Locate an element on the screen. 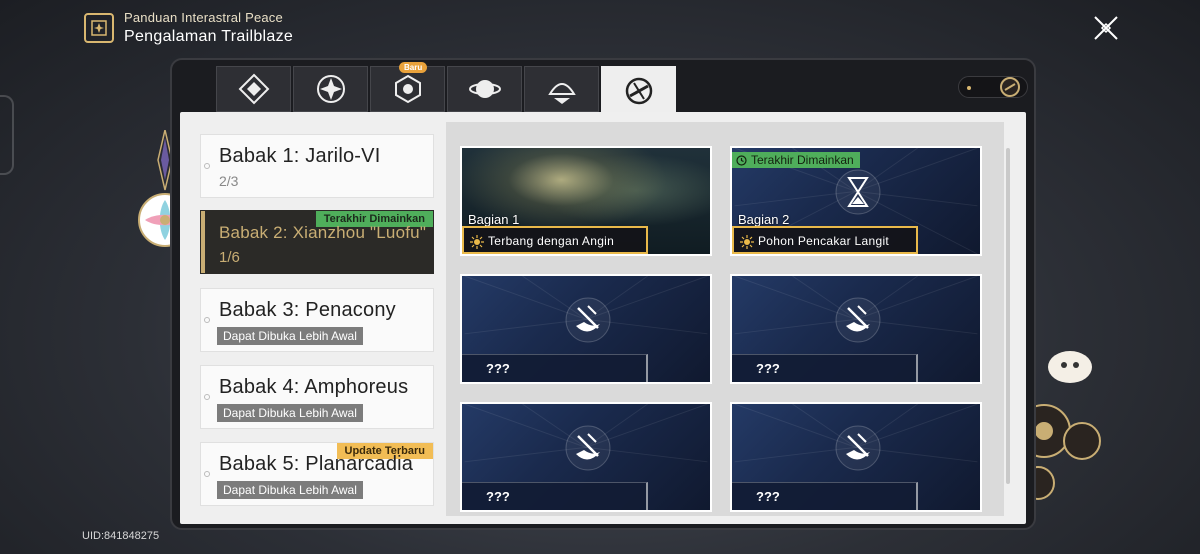 The image size is (1200, 554). tab-diamond is located at coordinates (253, 89).